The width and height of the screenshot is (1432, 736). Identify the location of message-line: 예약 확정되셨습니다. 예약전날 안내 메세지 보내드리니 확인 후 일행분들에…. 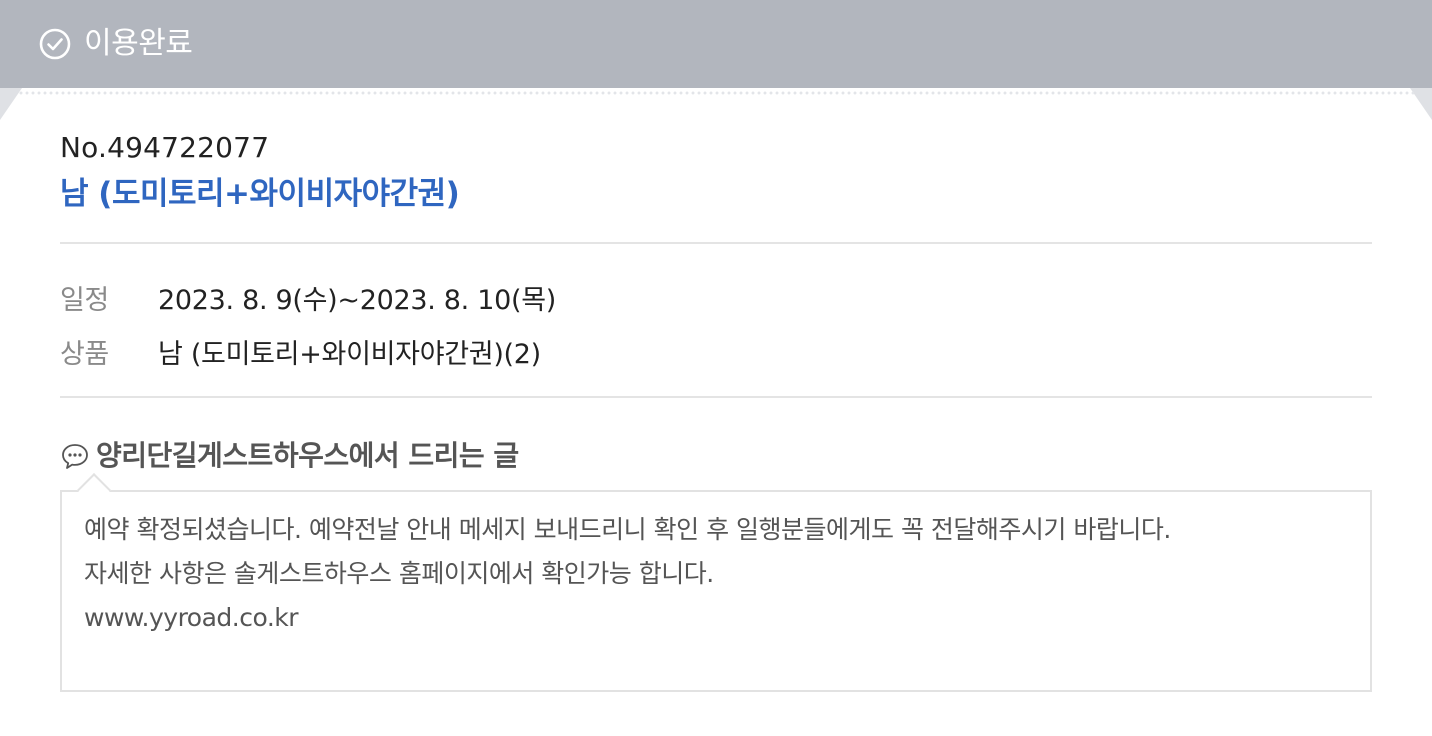
(627, 529).